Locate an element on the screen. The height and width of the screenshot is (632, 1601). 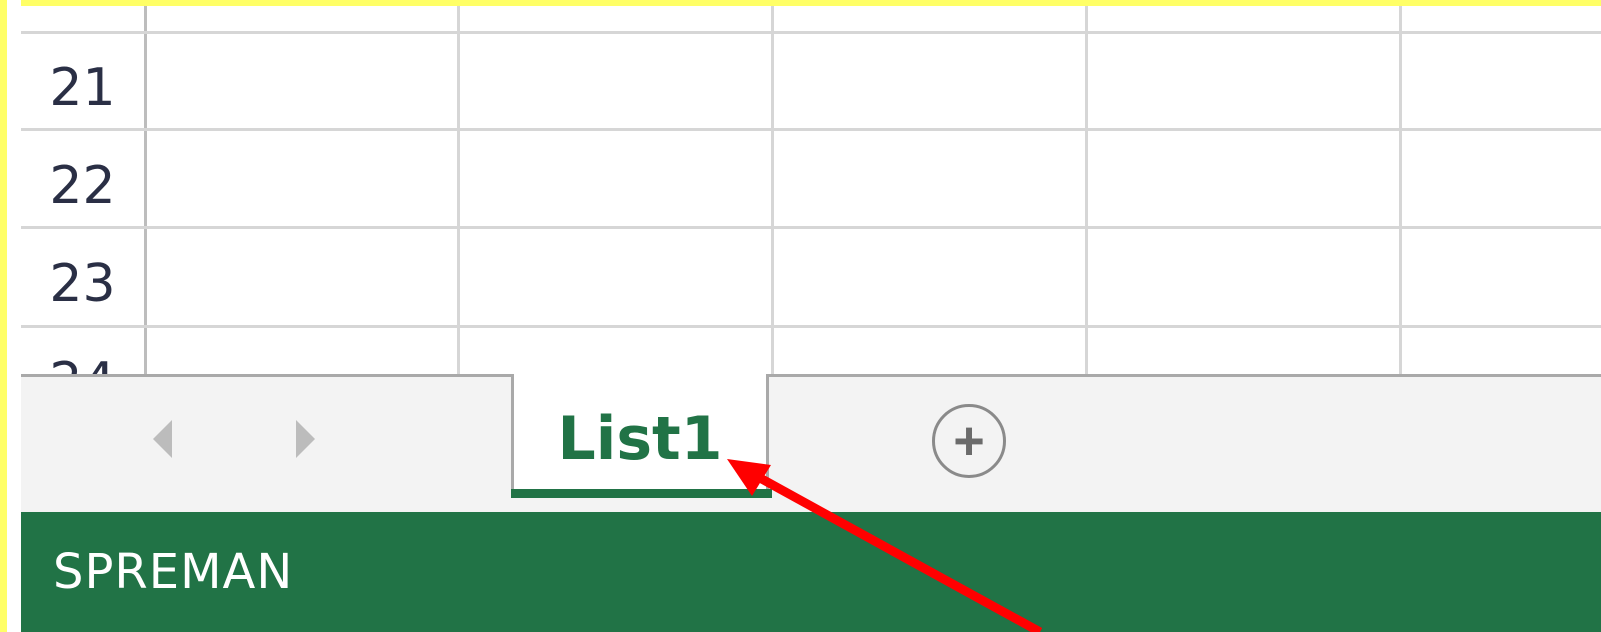
frame-gutter is located at coordinates (14, 316).